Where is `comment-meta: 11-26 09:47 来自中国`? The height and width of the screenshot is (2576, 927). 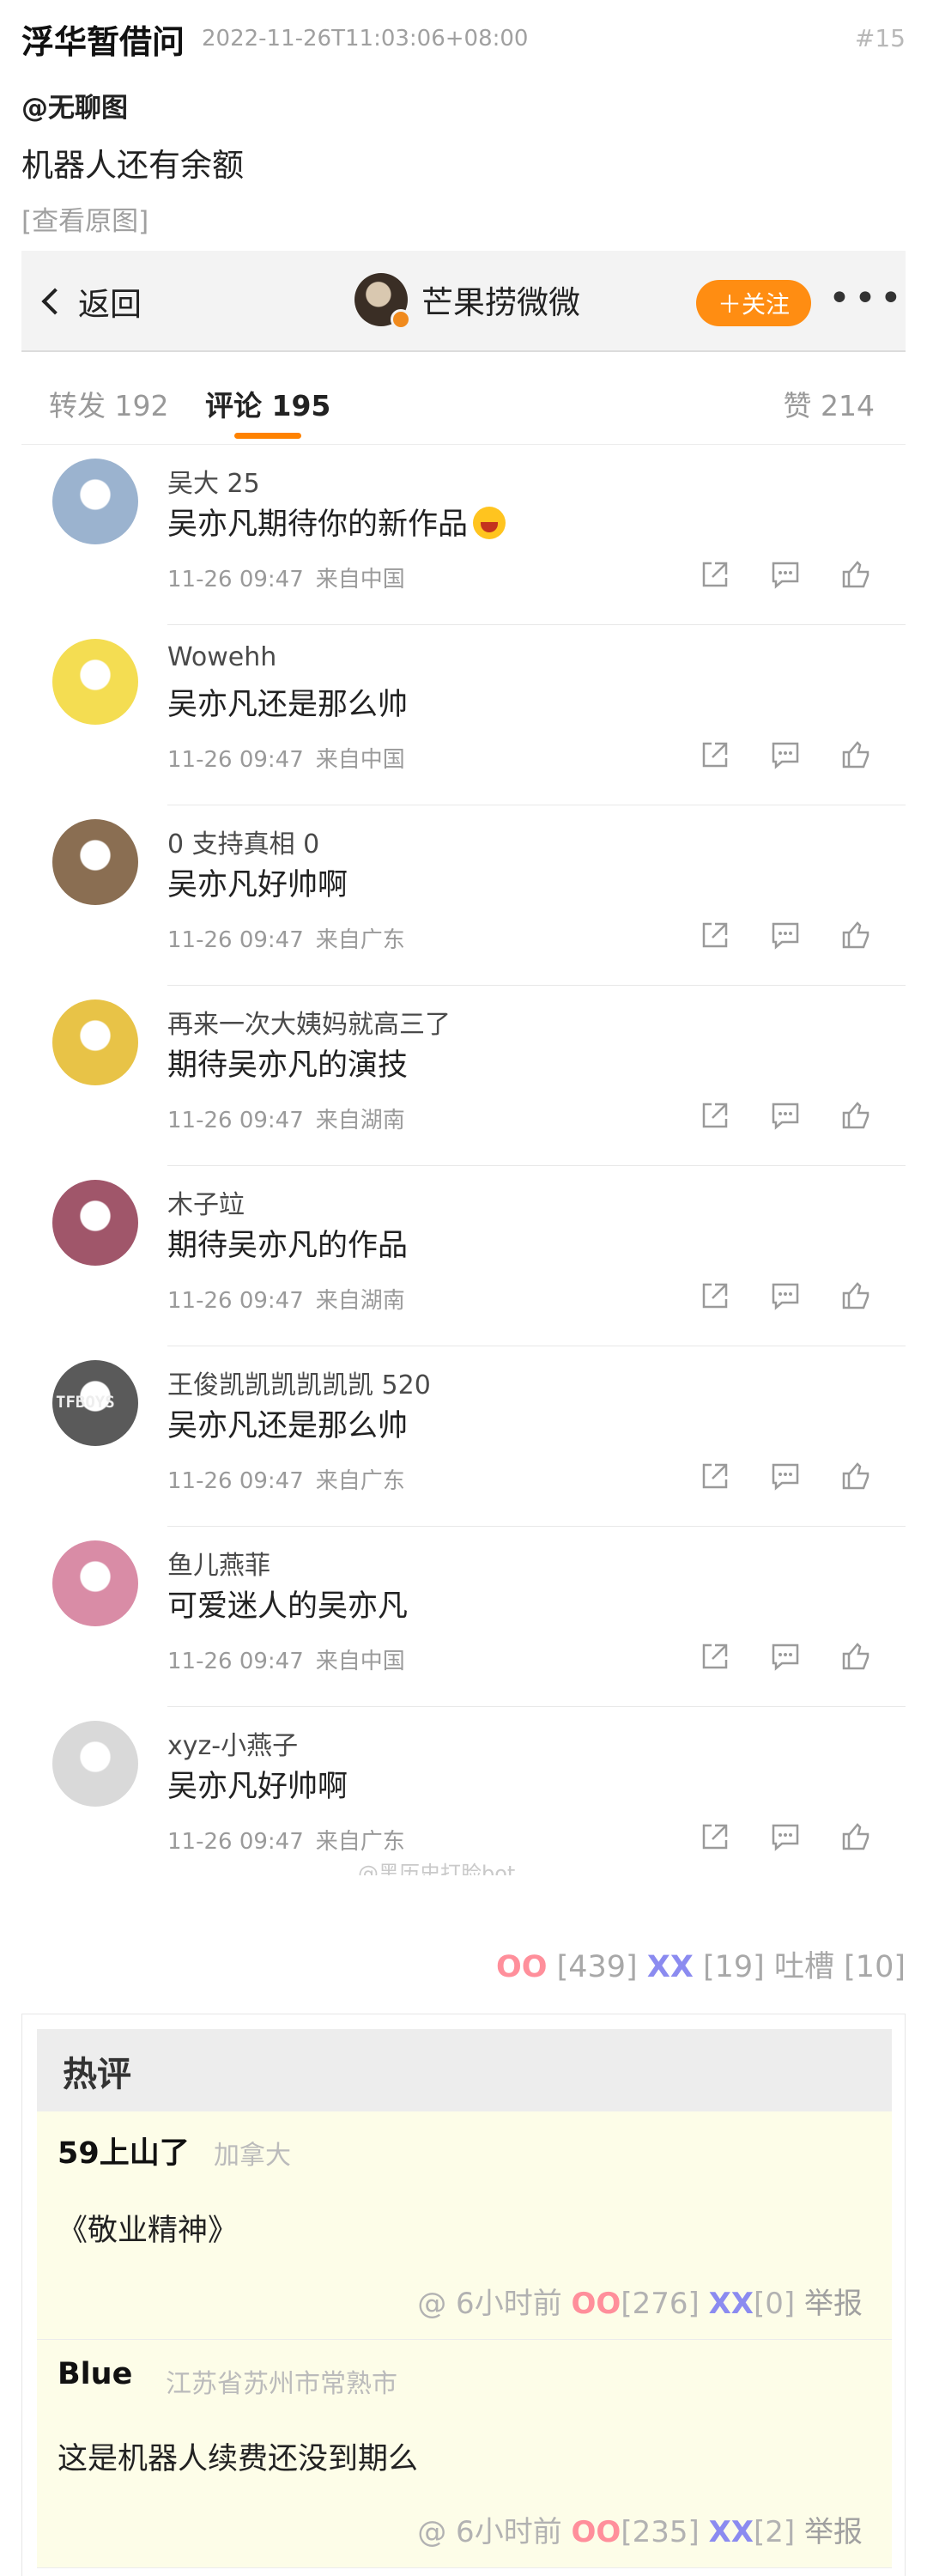
comment-meta: 11-26 09:47 来自中国 is located at coordinates (286, 758).